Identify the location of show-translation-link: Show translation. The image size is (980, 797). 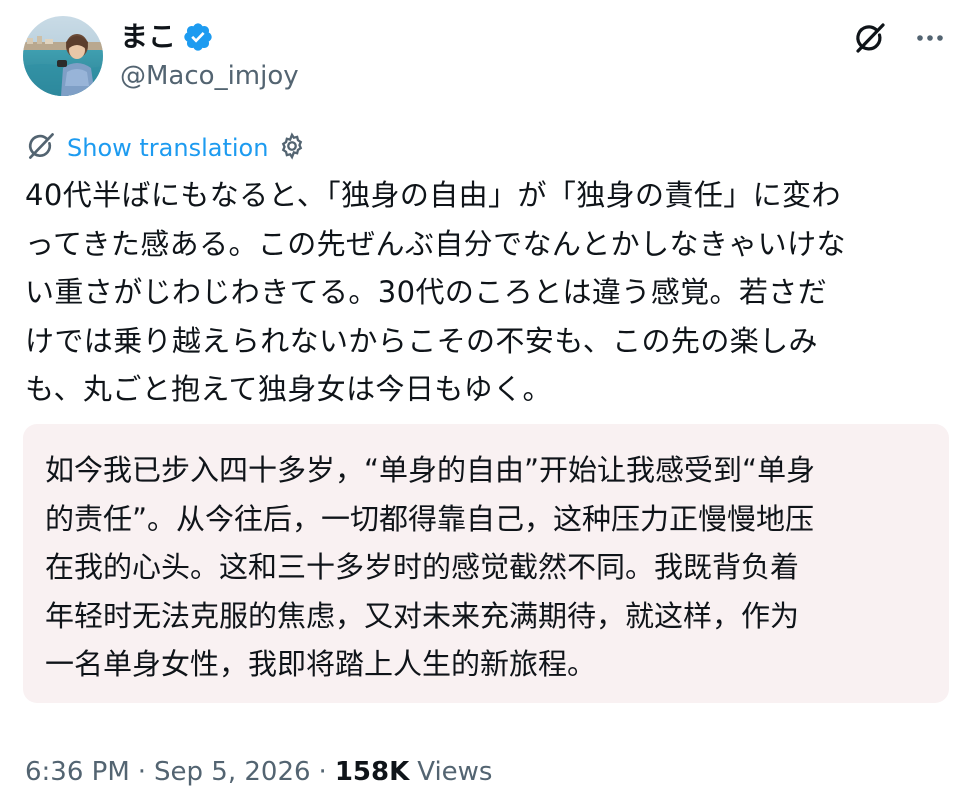
(167, 148).